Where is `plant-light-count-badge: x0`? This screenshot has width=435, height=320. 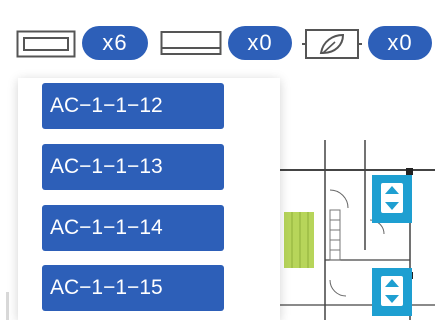 plant-light-count-badge: x0 is located at coordinates (400, 43).